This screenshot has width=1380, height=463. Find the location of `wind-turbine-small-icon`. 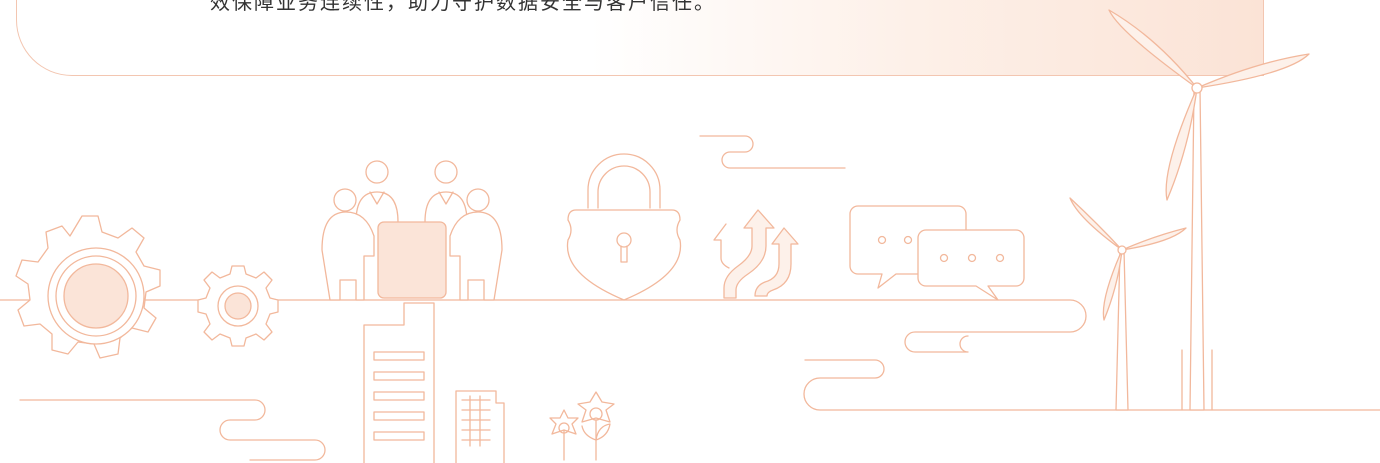

wind-turbine-small-icon is located at coordinates (1128, 304).